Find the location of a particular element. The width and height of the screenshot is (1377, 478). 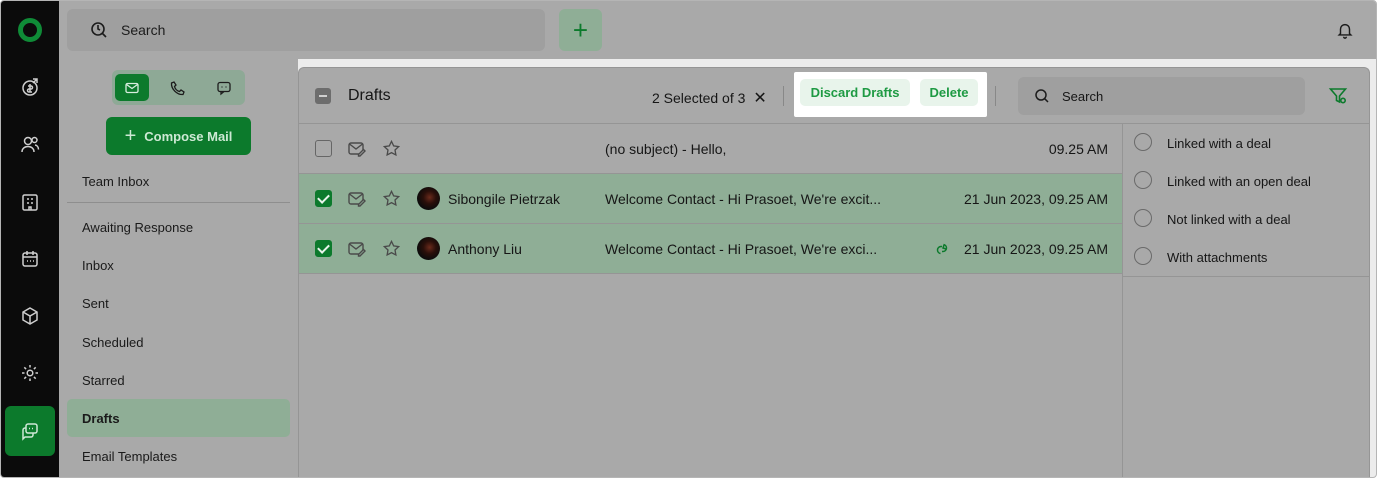

settings-nav-icon is located at coordinates (30, 373).